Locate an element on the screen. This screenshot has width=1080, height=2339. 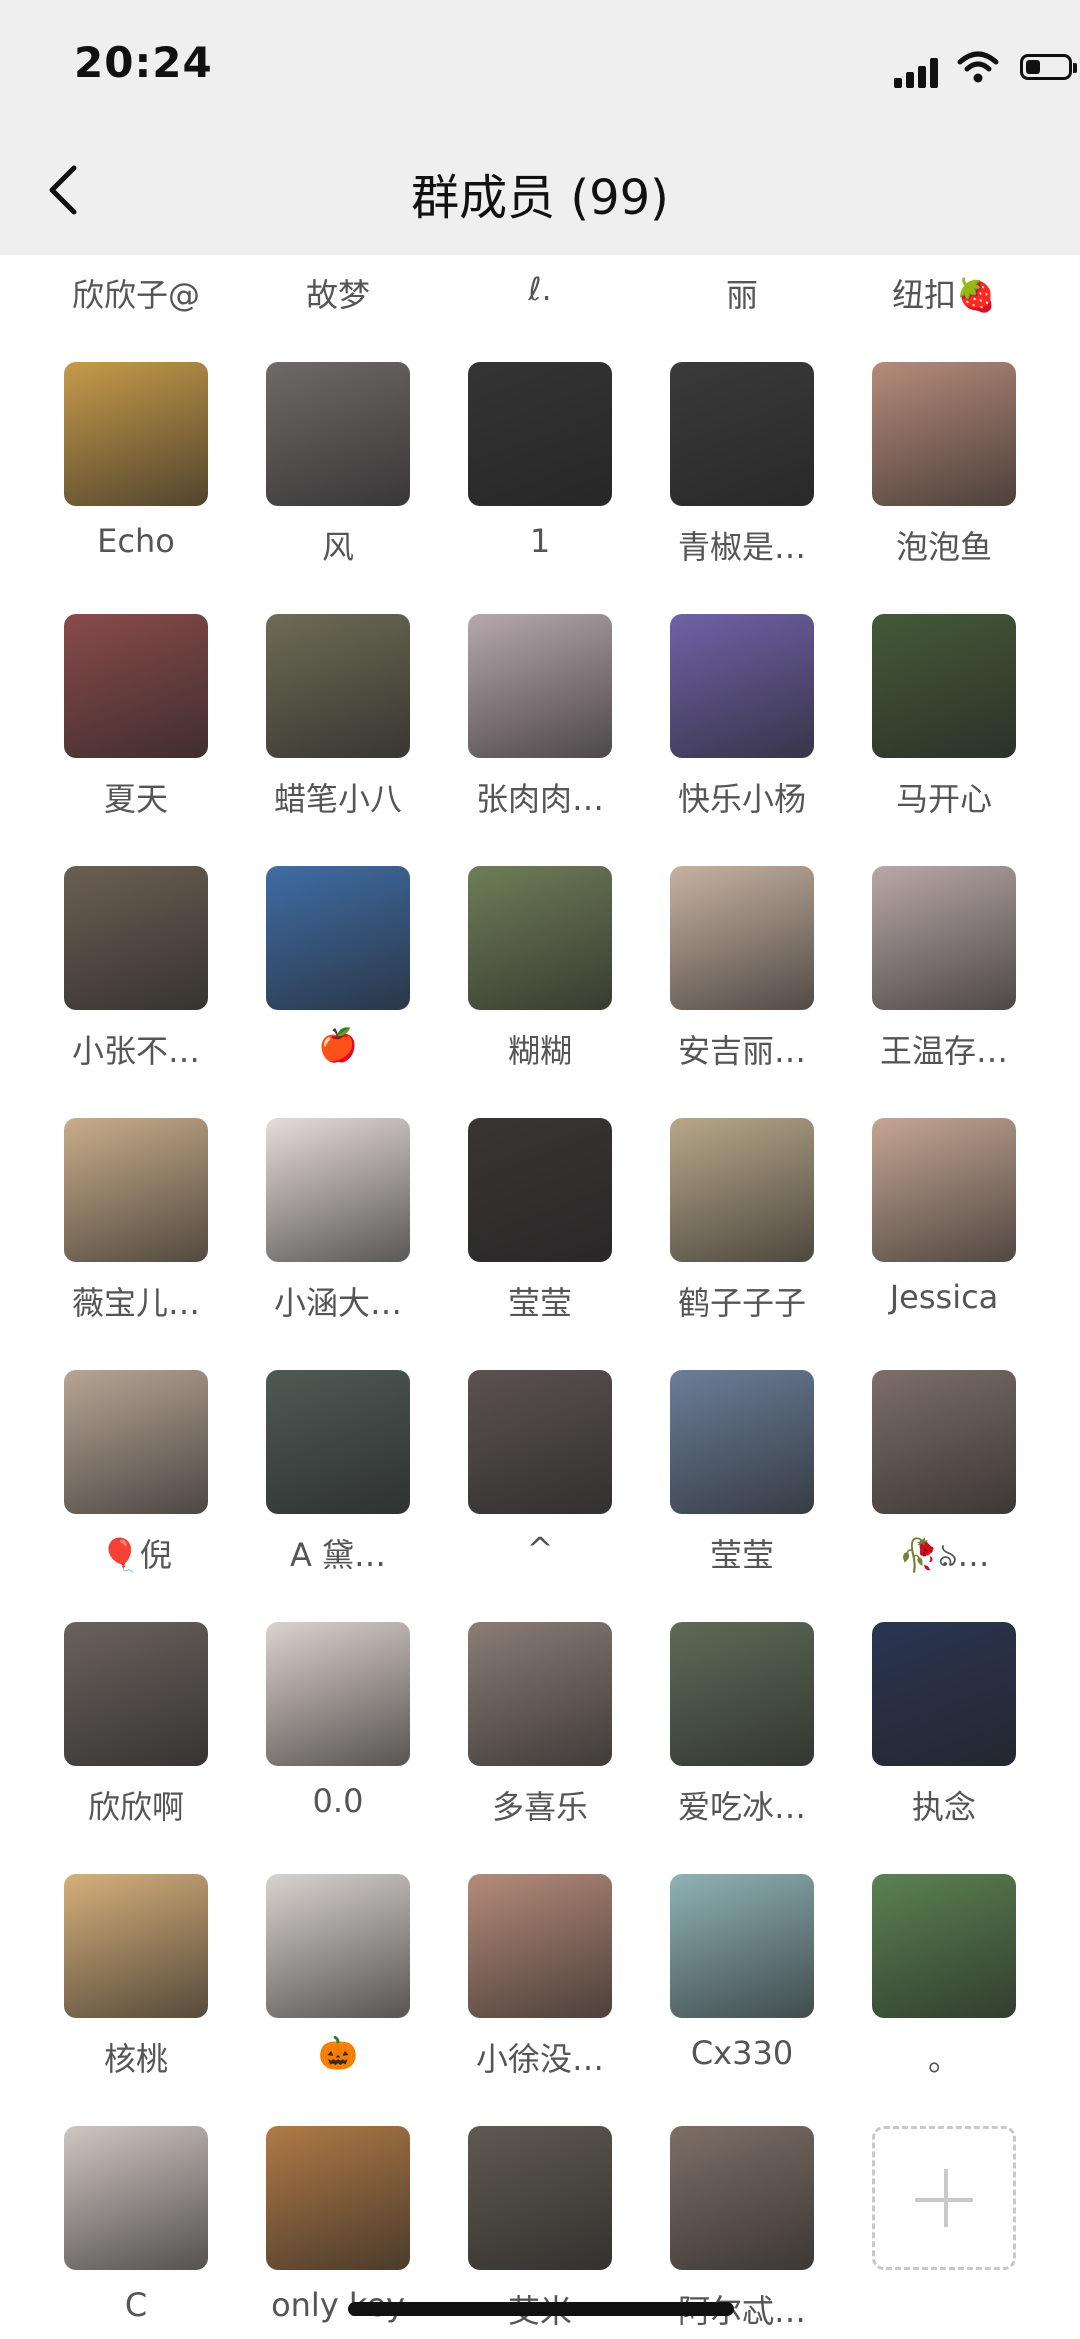
member-name: 鹤子子子 is located at coordinates (741, 1303).